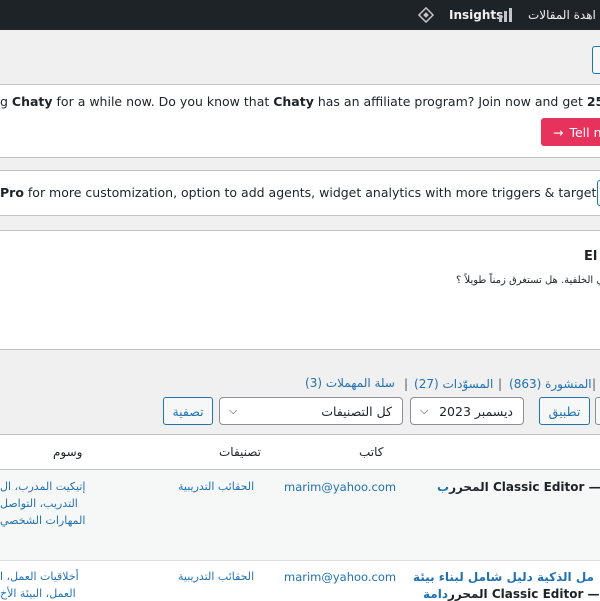 The image size is (600, 601). I want to click on post-tags-line: العمل، البيئة الأخ, so click(38, 593).